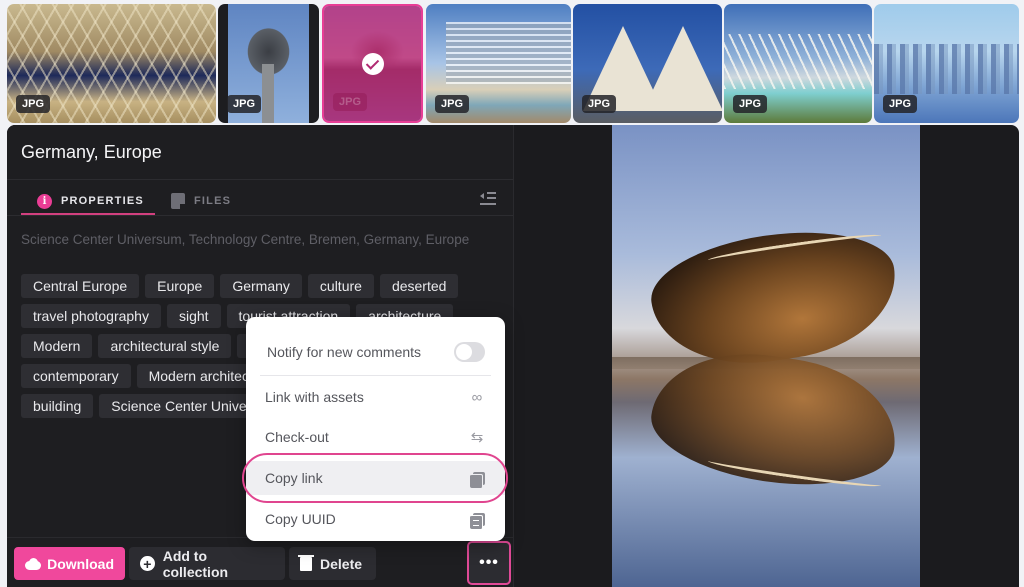 This screenshot has height=587, width=1024. I want to click on menu-item-copy-link: Copy link, so click(375, 478).